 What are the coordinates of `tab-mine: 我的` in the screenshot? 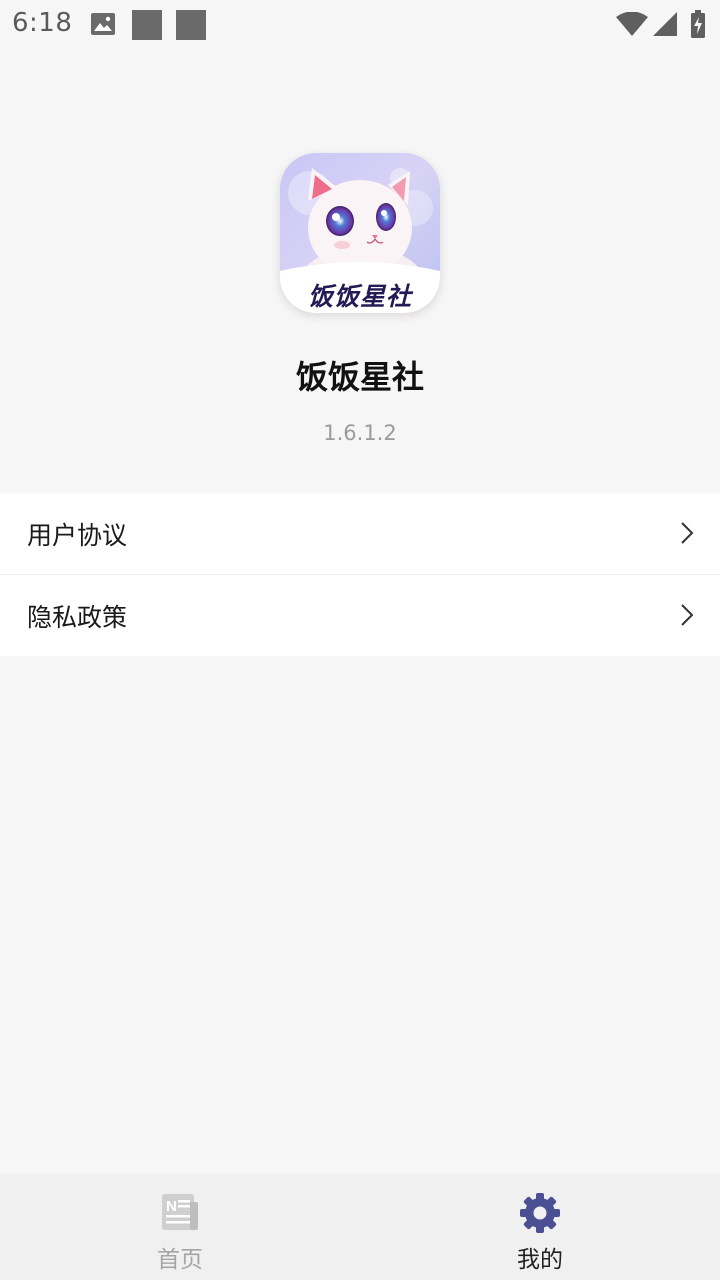 It's located at (540, 1227).